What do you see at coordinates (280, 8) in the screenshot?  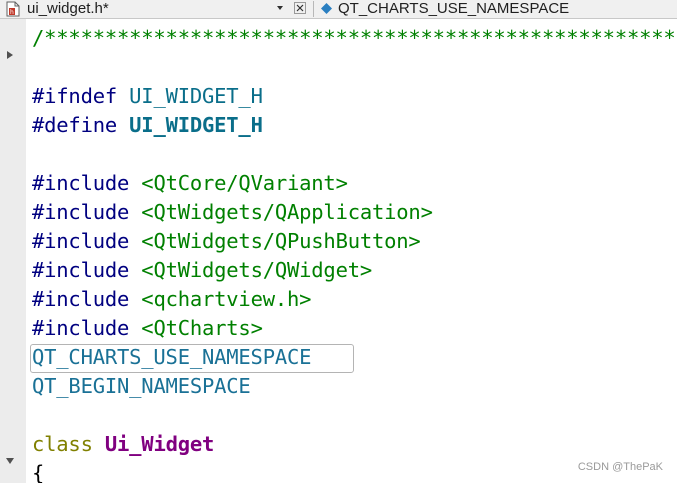 I see `chevron-down-icon` at bounding box center [280, 8].